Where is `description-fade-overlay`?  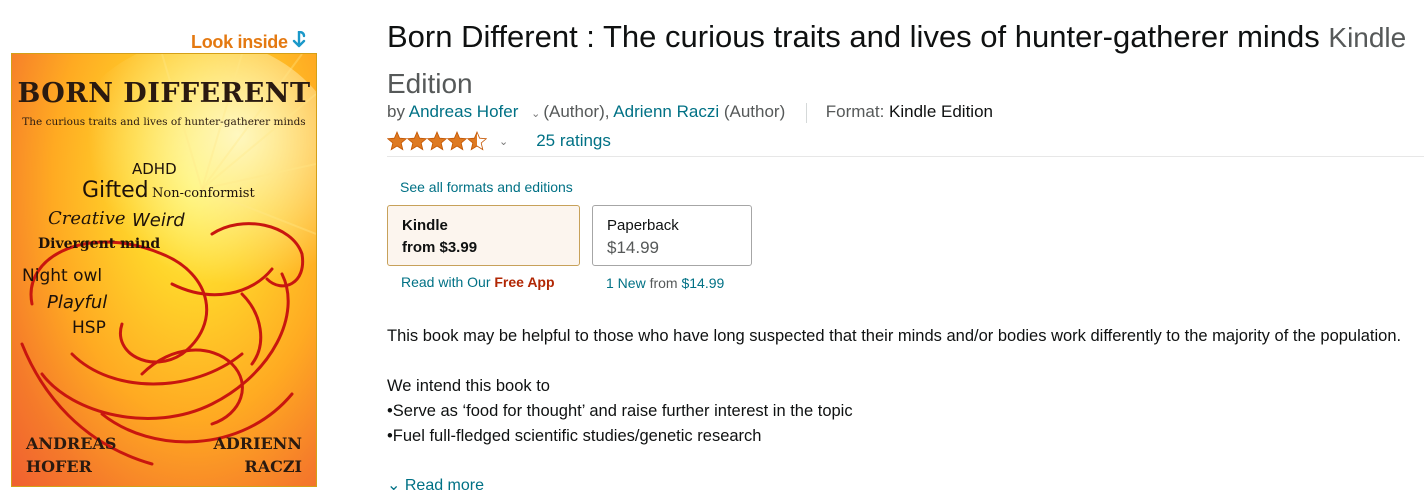
description-fade-overlay is located at coordinates (905, 465).